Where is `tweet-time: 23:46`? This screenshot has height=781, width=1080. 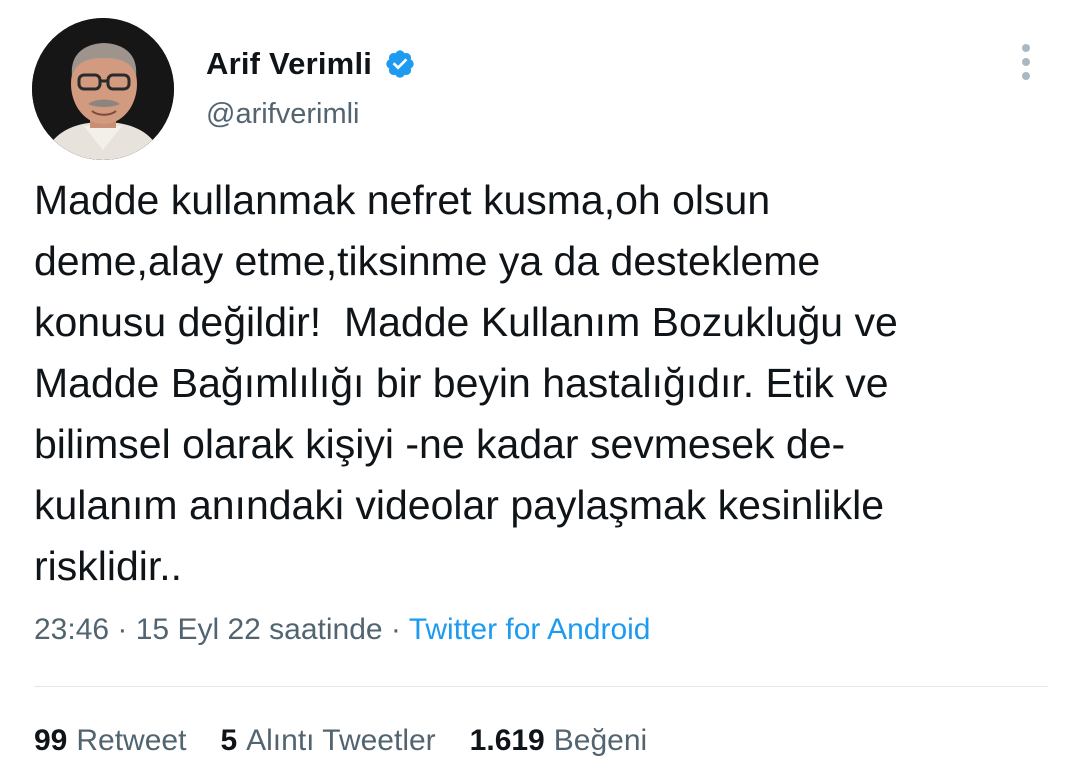
tweet-time: 23:46 is located at coordinates (71, 629).